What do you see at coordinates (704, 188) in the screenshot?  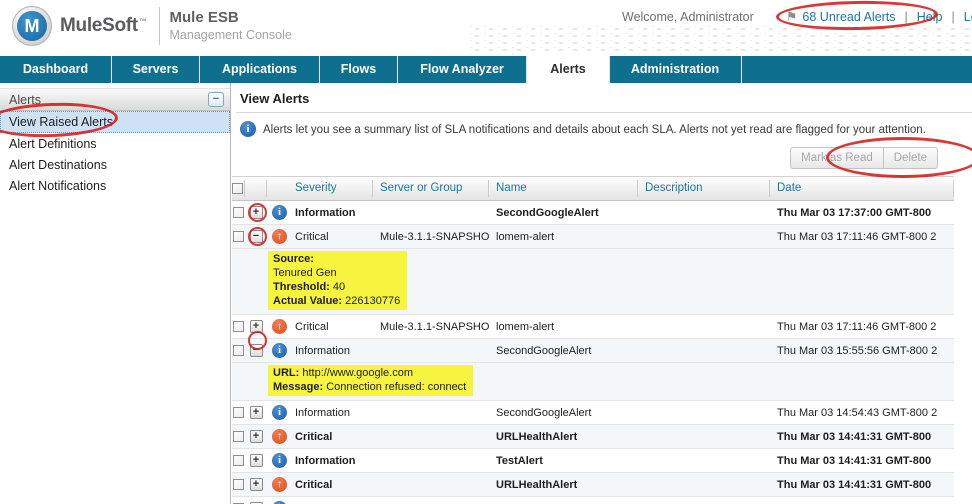 I see `header-cell-description: Description` at bounding box center [704, 188].